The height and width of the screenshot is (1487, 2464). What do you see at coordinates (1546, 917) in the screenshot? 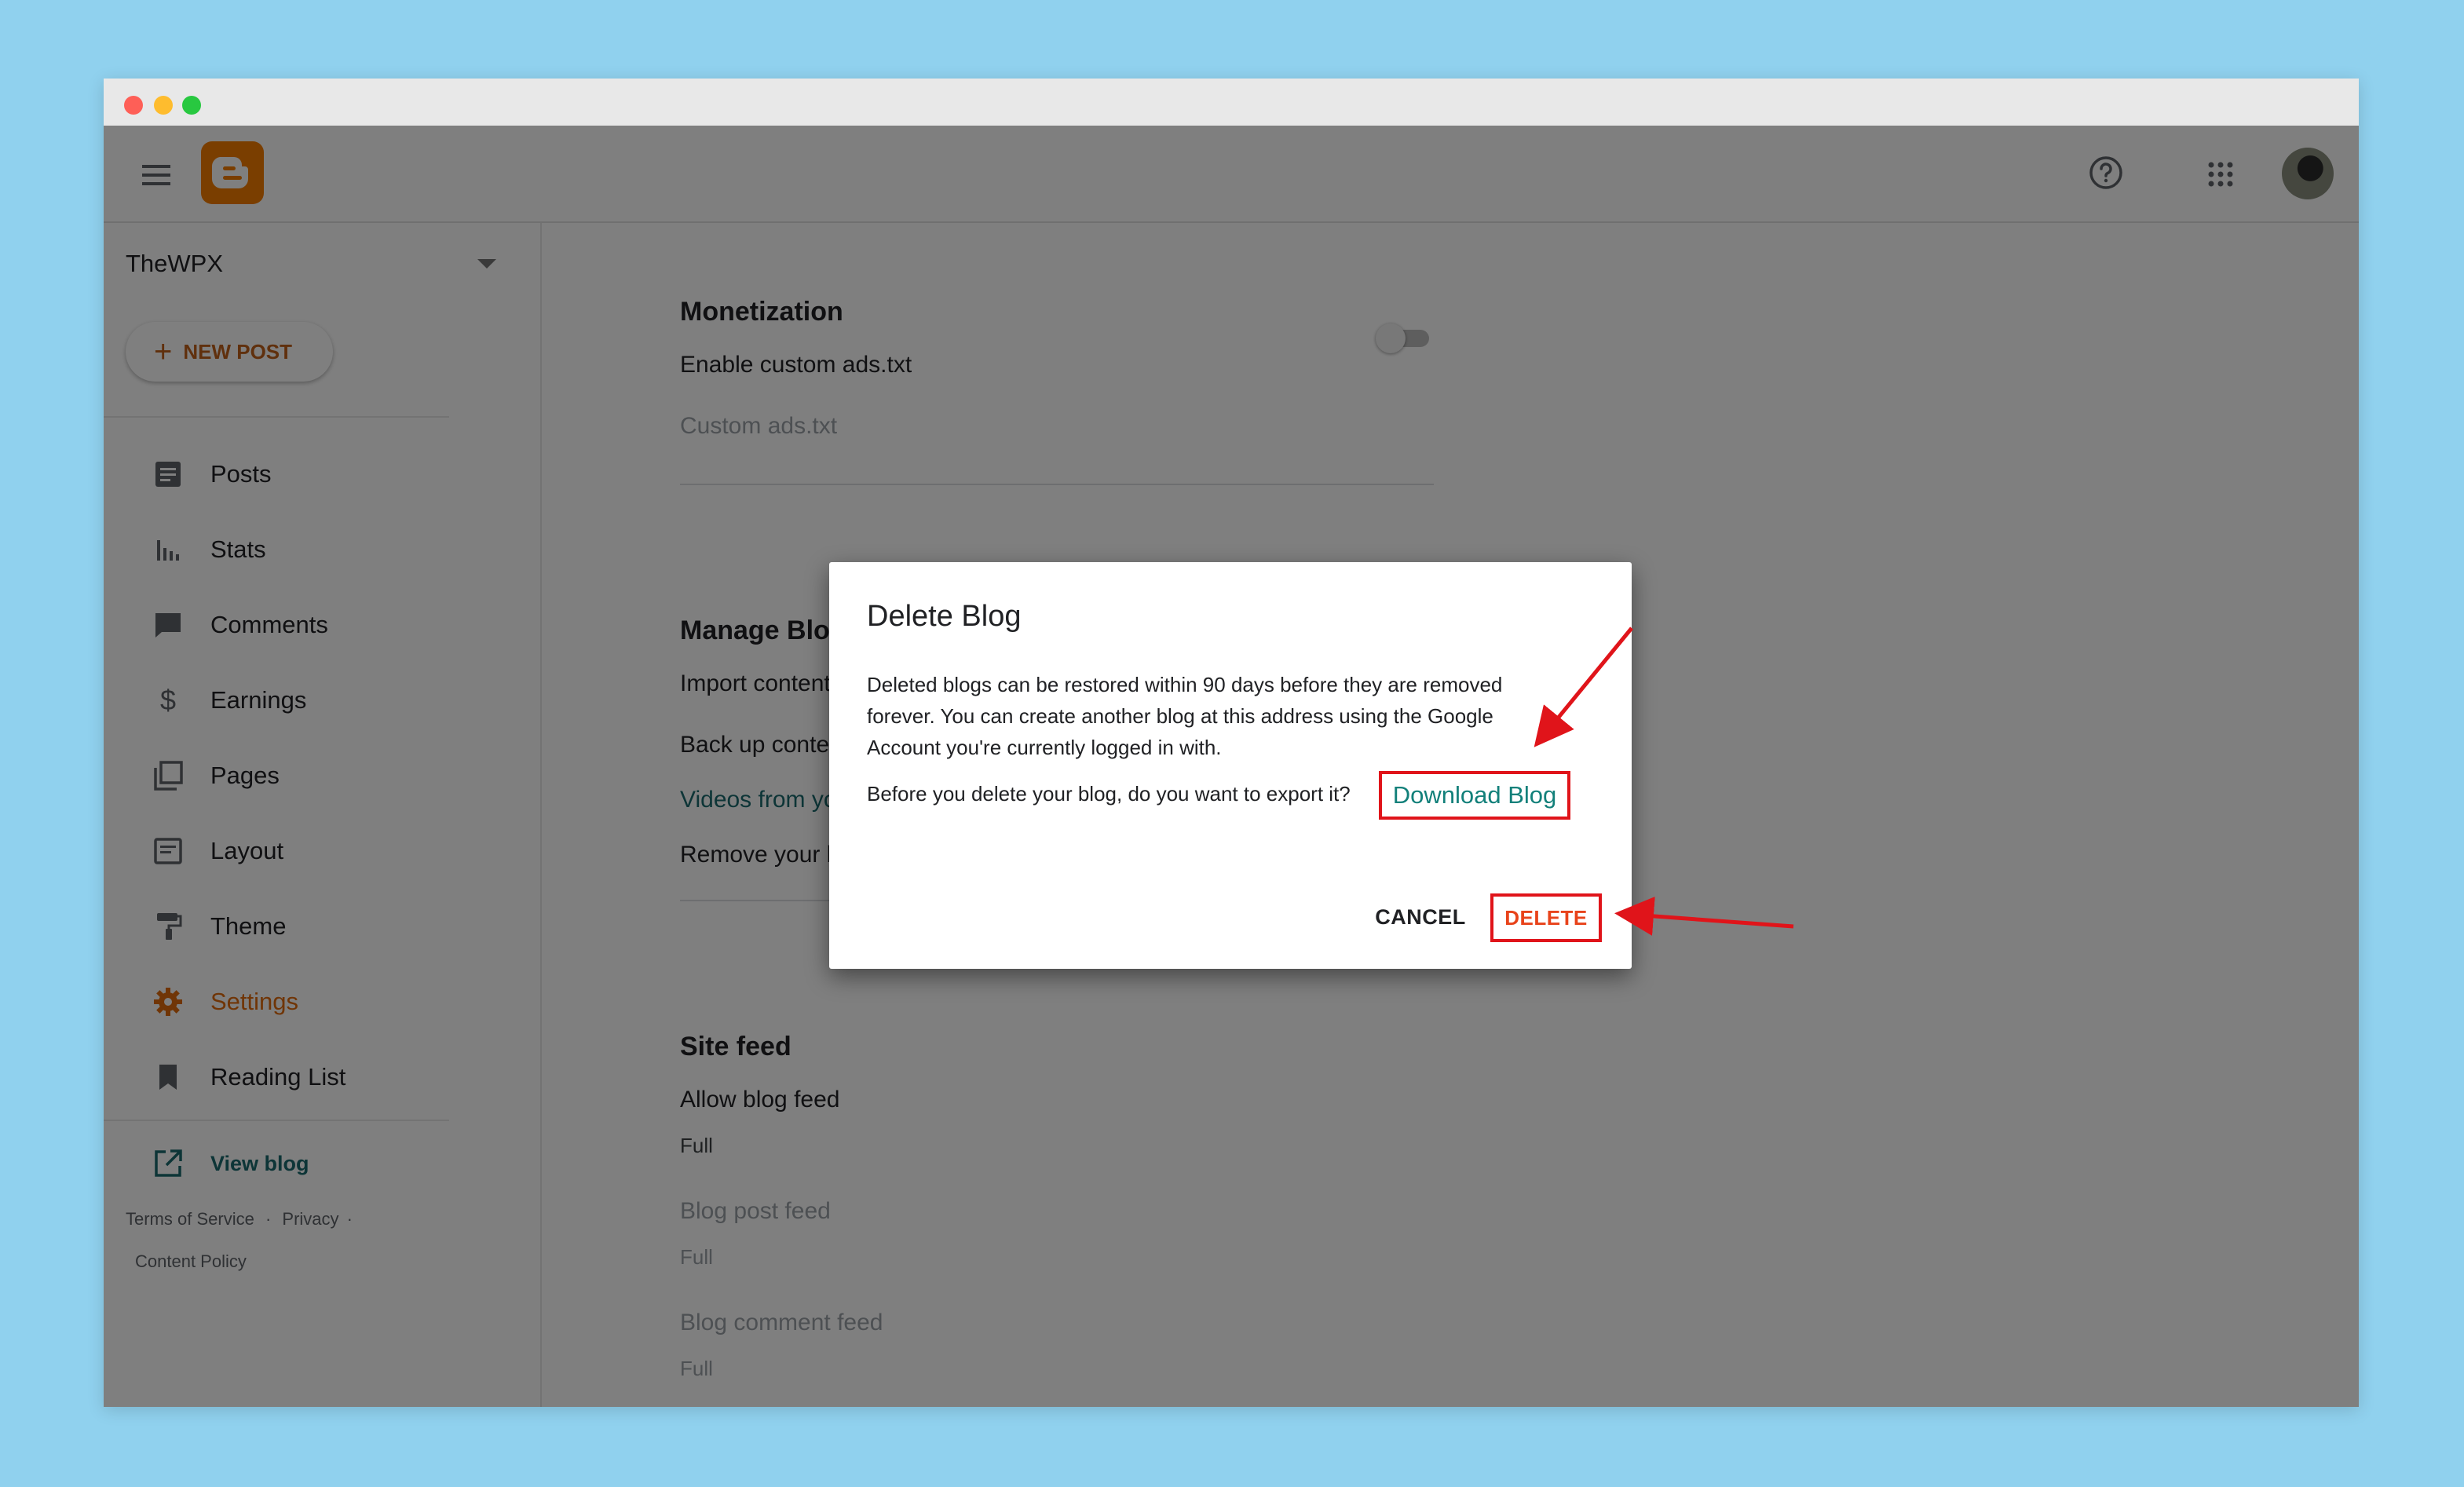
I see `delete-button: DELETE` at bounding box center [1546, 917].